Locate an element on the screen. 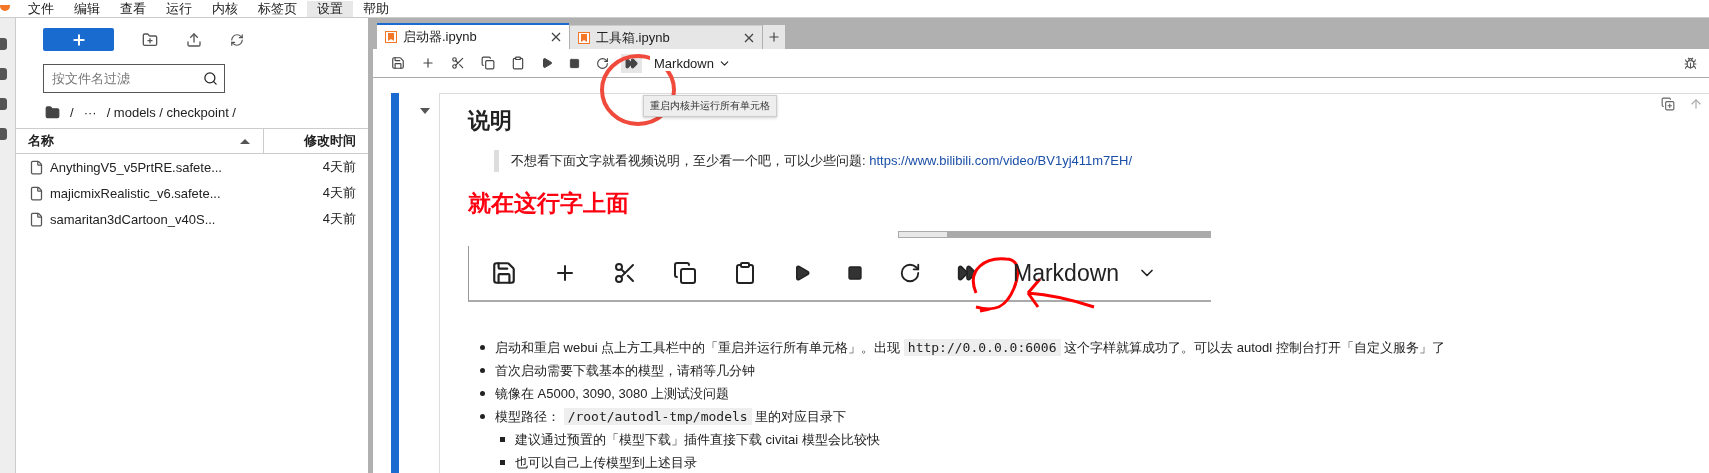 The image size is (1709, 473). save-icon is located at coordinates (504, 273).